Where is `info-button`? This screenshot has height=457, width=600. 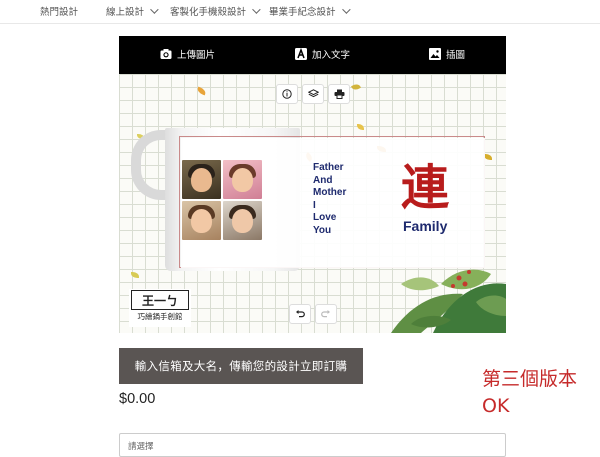 info-button is located at coordinates (287, 94).